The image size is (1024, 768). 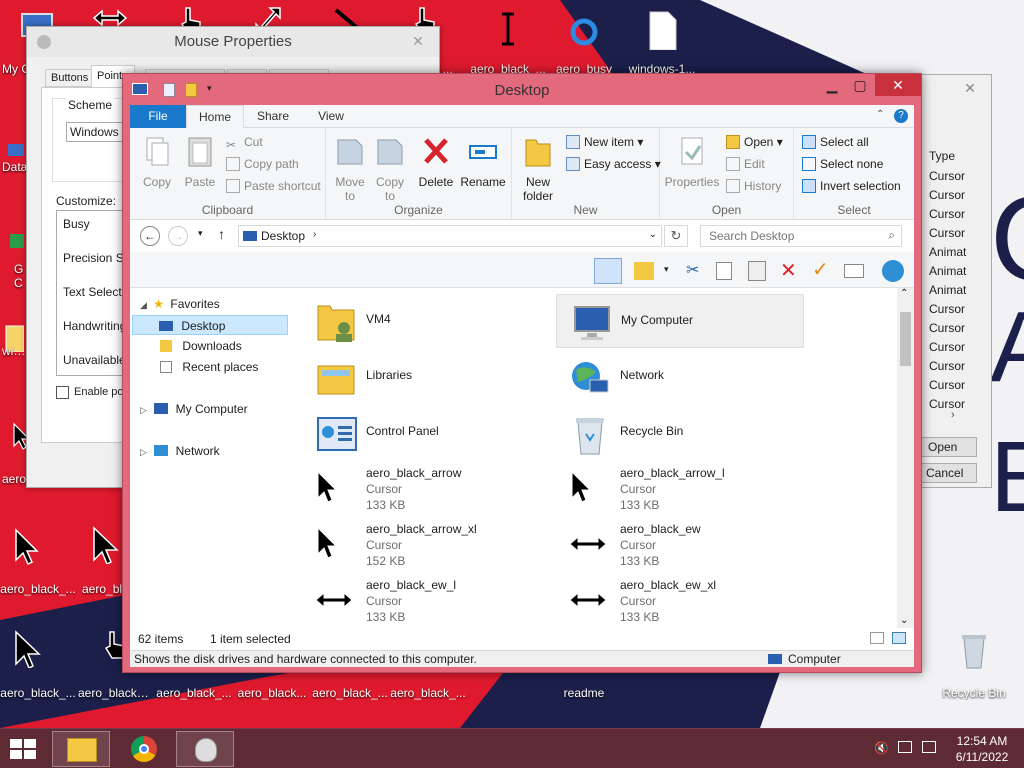 I want to click on type-column-header: Type, so click(x=942, y=156).